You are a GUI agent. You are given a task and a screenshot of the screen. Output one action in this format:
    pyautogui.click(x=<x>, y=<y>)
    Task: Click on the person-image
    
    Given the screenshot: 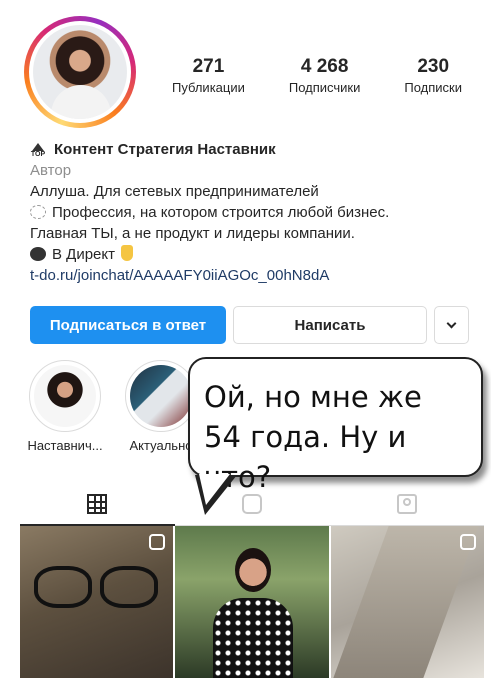 What is the action you would take?
    pyautogui.click(x=253, y=613)
    